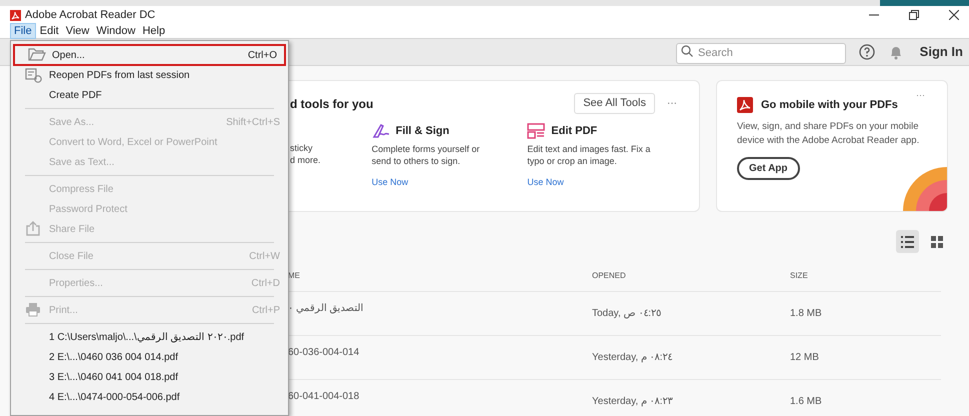  I want to click on list-view-button, so click(907, 241).